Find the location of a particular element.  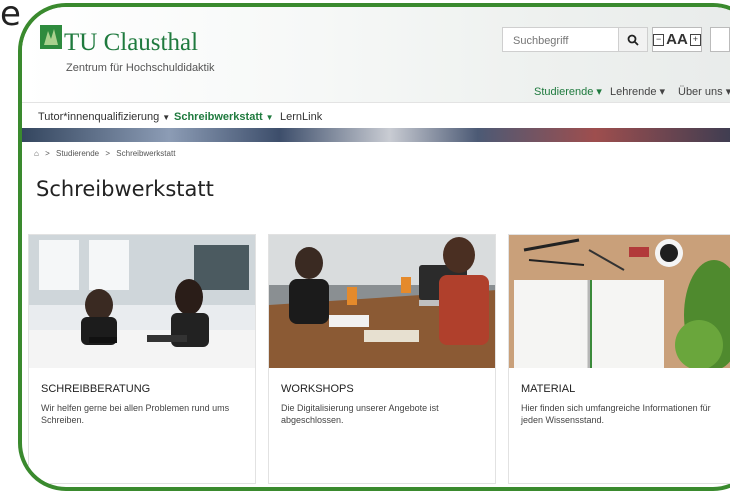

font-increase-icon: + is located at coordinates (695, 39).